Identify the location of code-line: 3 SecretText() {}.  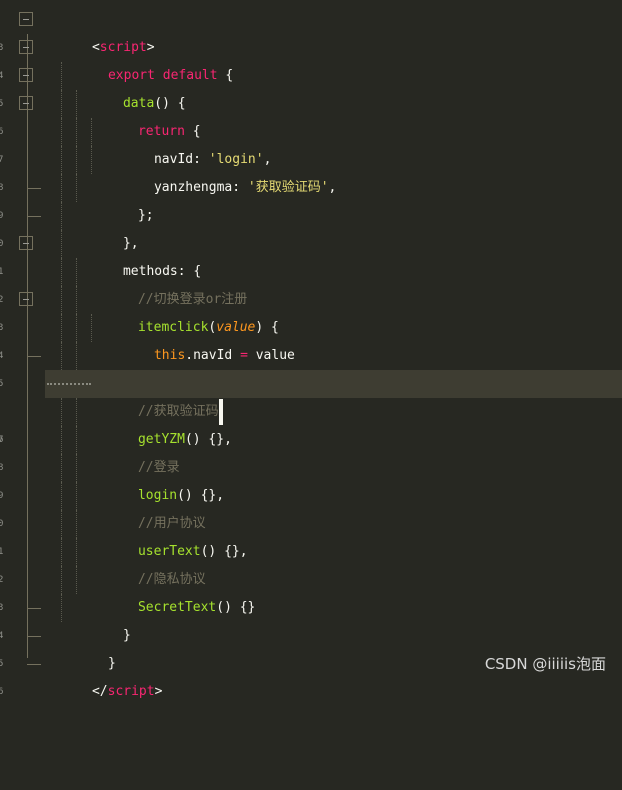
(311, 590).